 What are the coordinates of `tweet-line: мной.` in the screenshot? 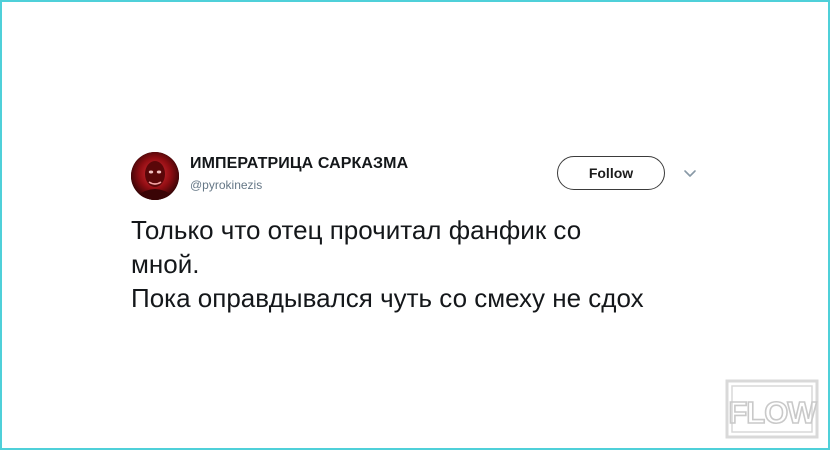 It's located at (165, 264).